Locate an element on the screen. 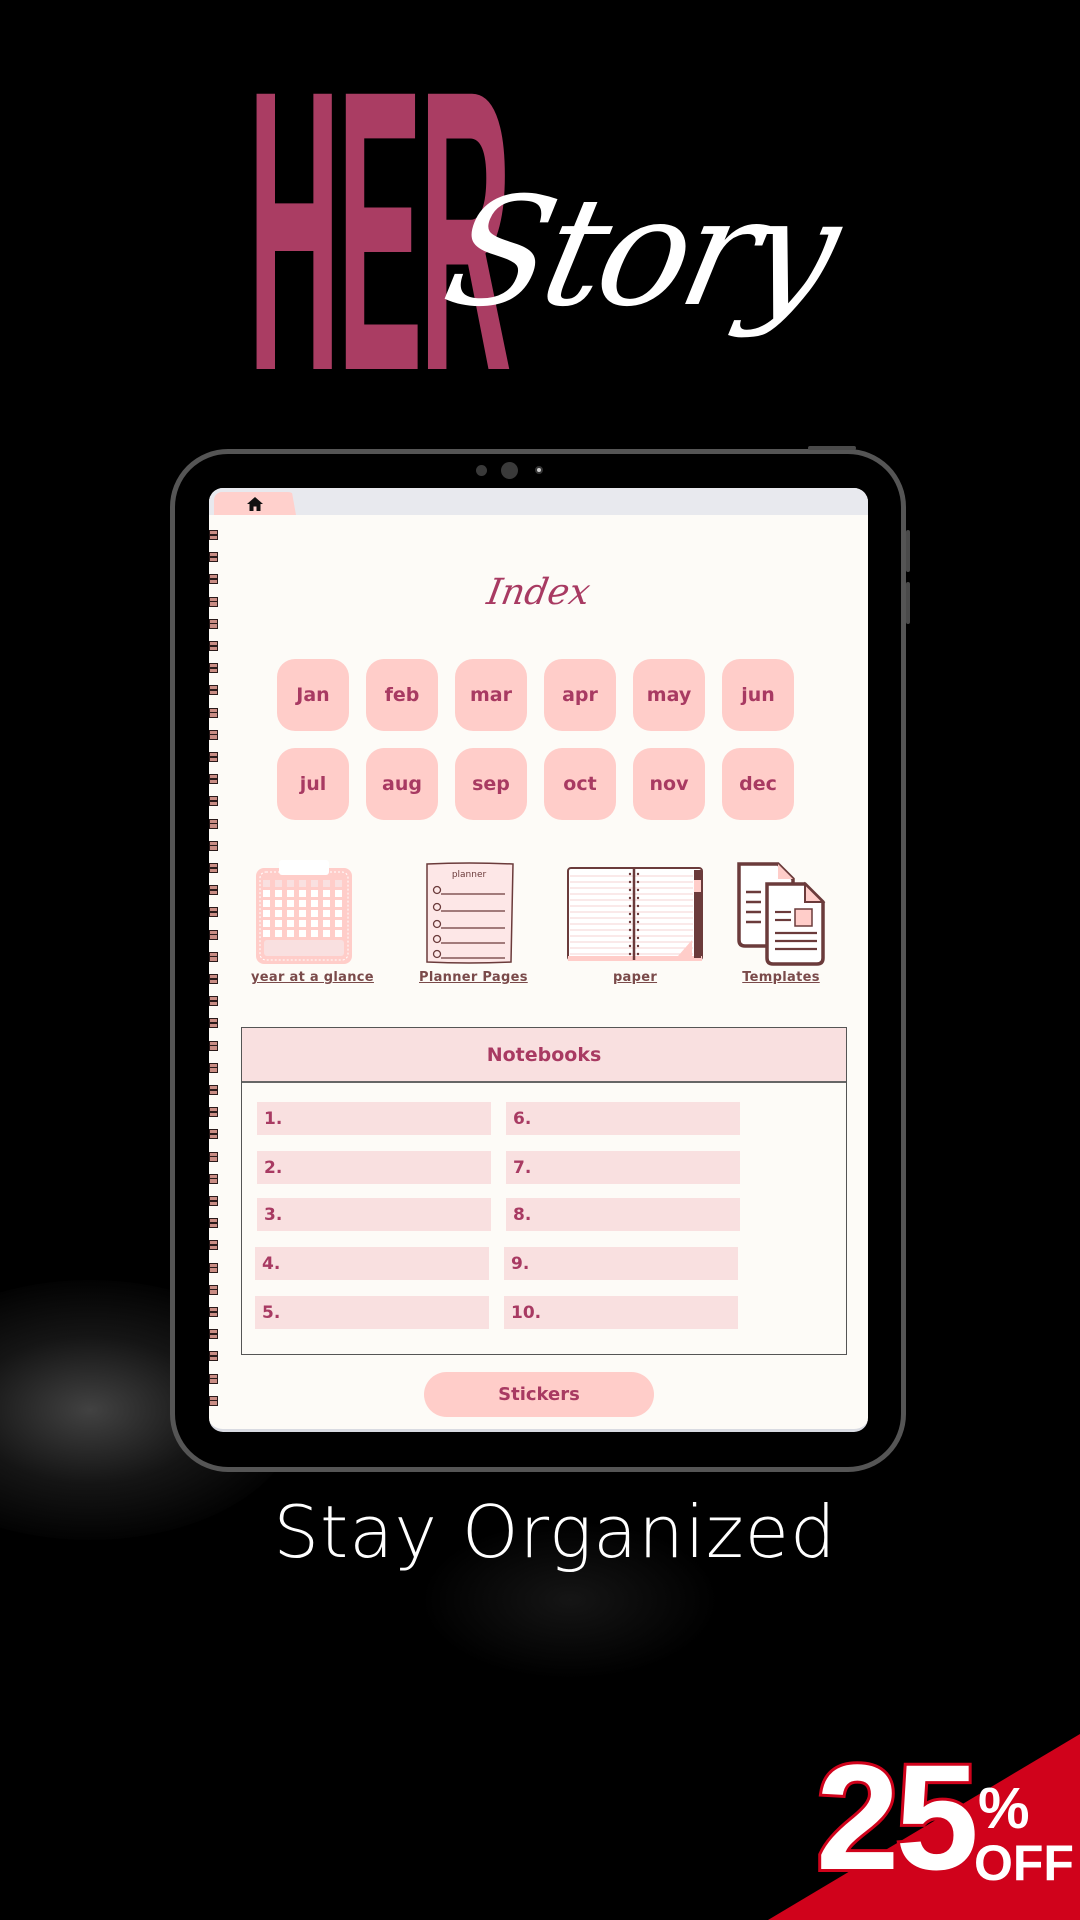 The height and width of the screenshot is (1920, 1080). notebook-item: 5. is located at coordinates (372, 1312).